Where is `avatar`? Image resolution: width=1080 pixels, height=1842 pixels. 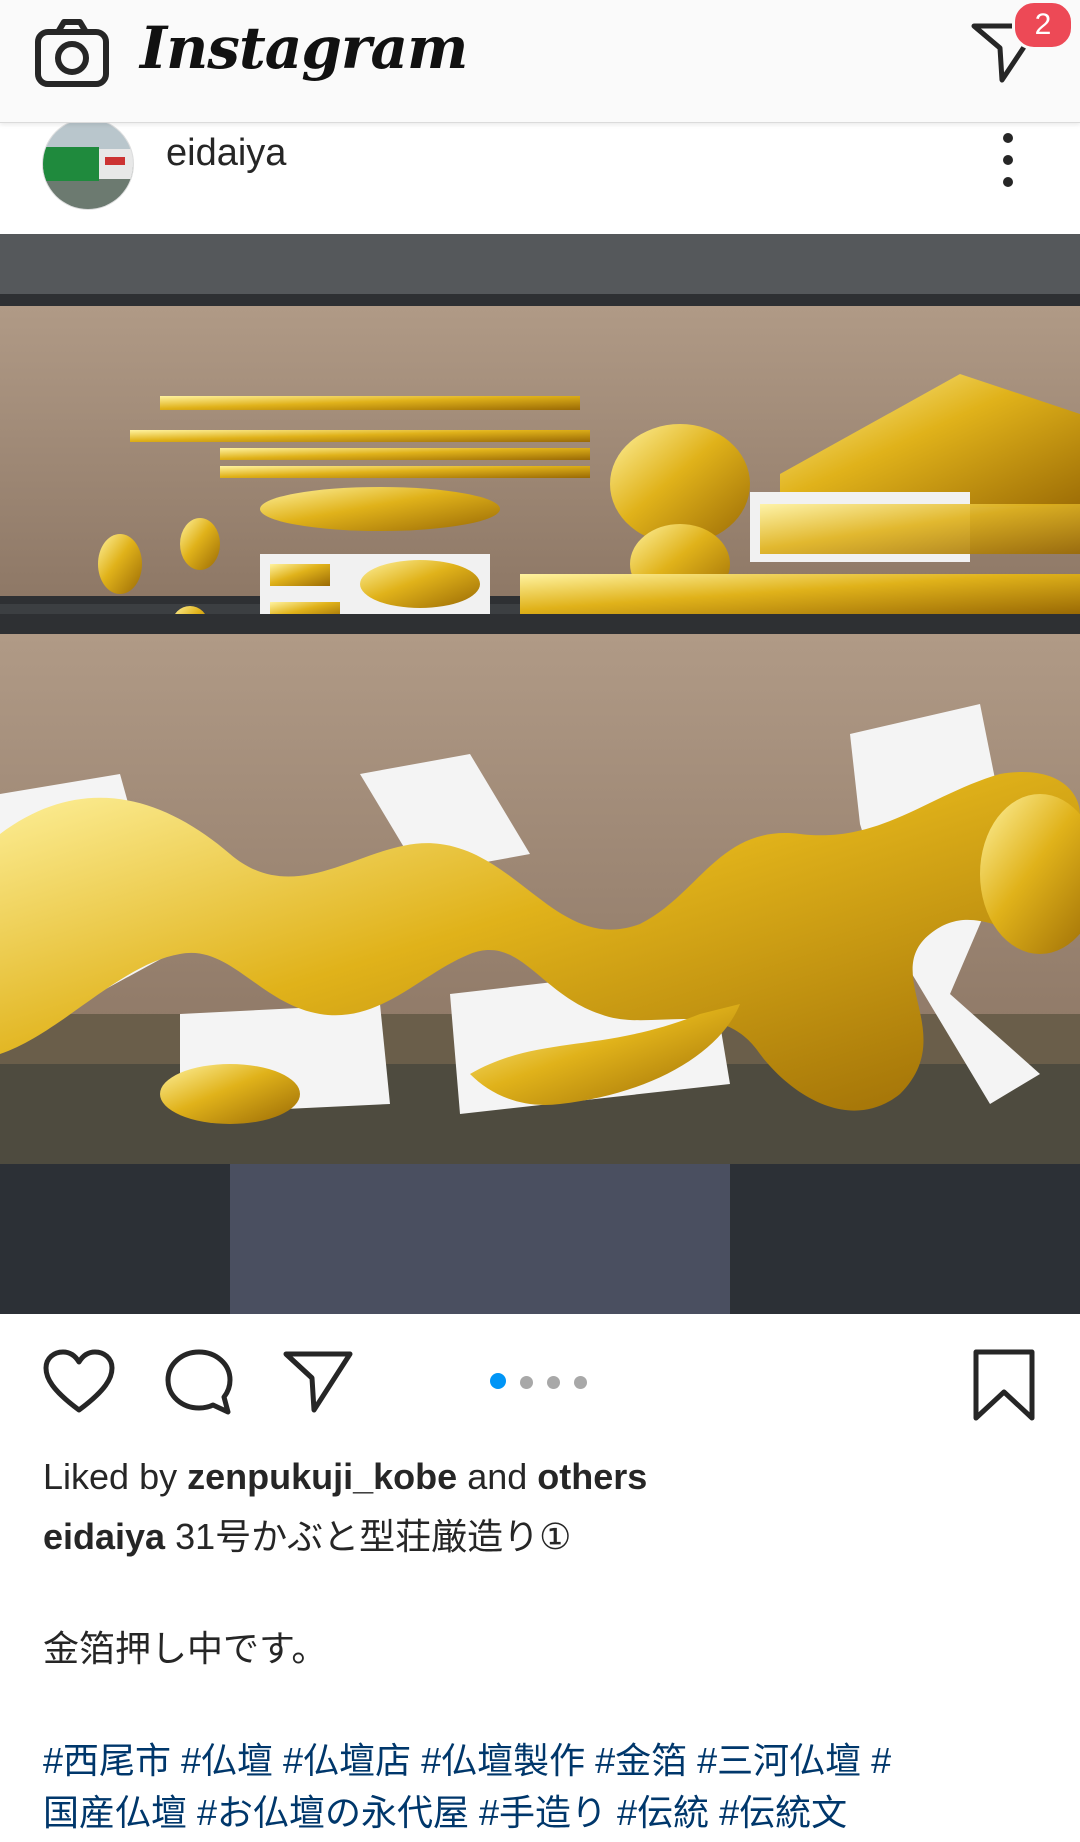 avatar is located at coordinates (88, 164).